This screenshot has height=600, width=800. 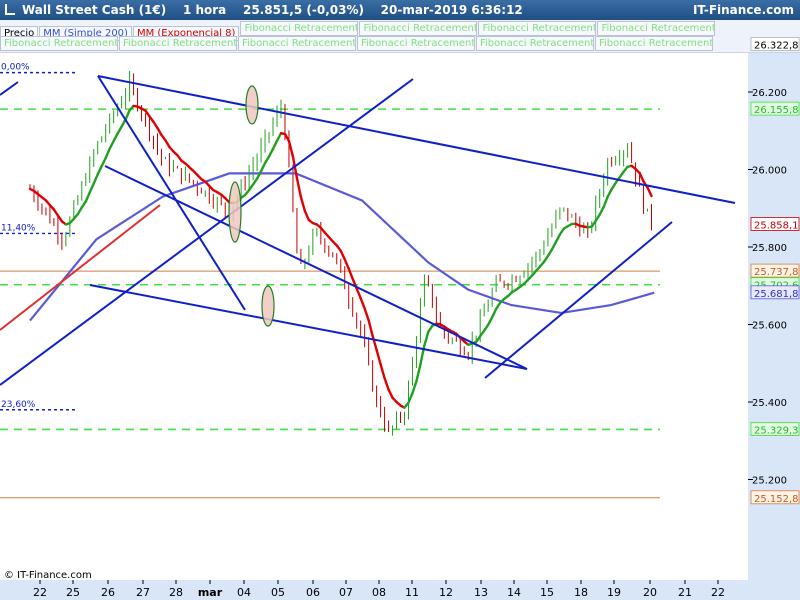 What do you see at coordinates (18, 405) in the screenshot?
I see `fib-marker-label: 23,60%` at bounding box center [18, 405].